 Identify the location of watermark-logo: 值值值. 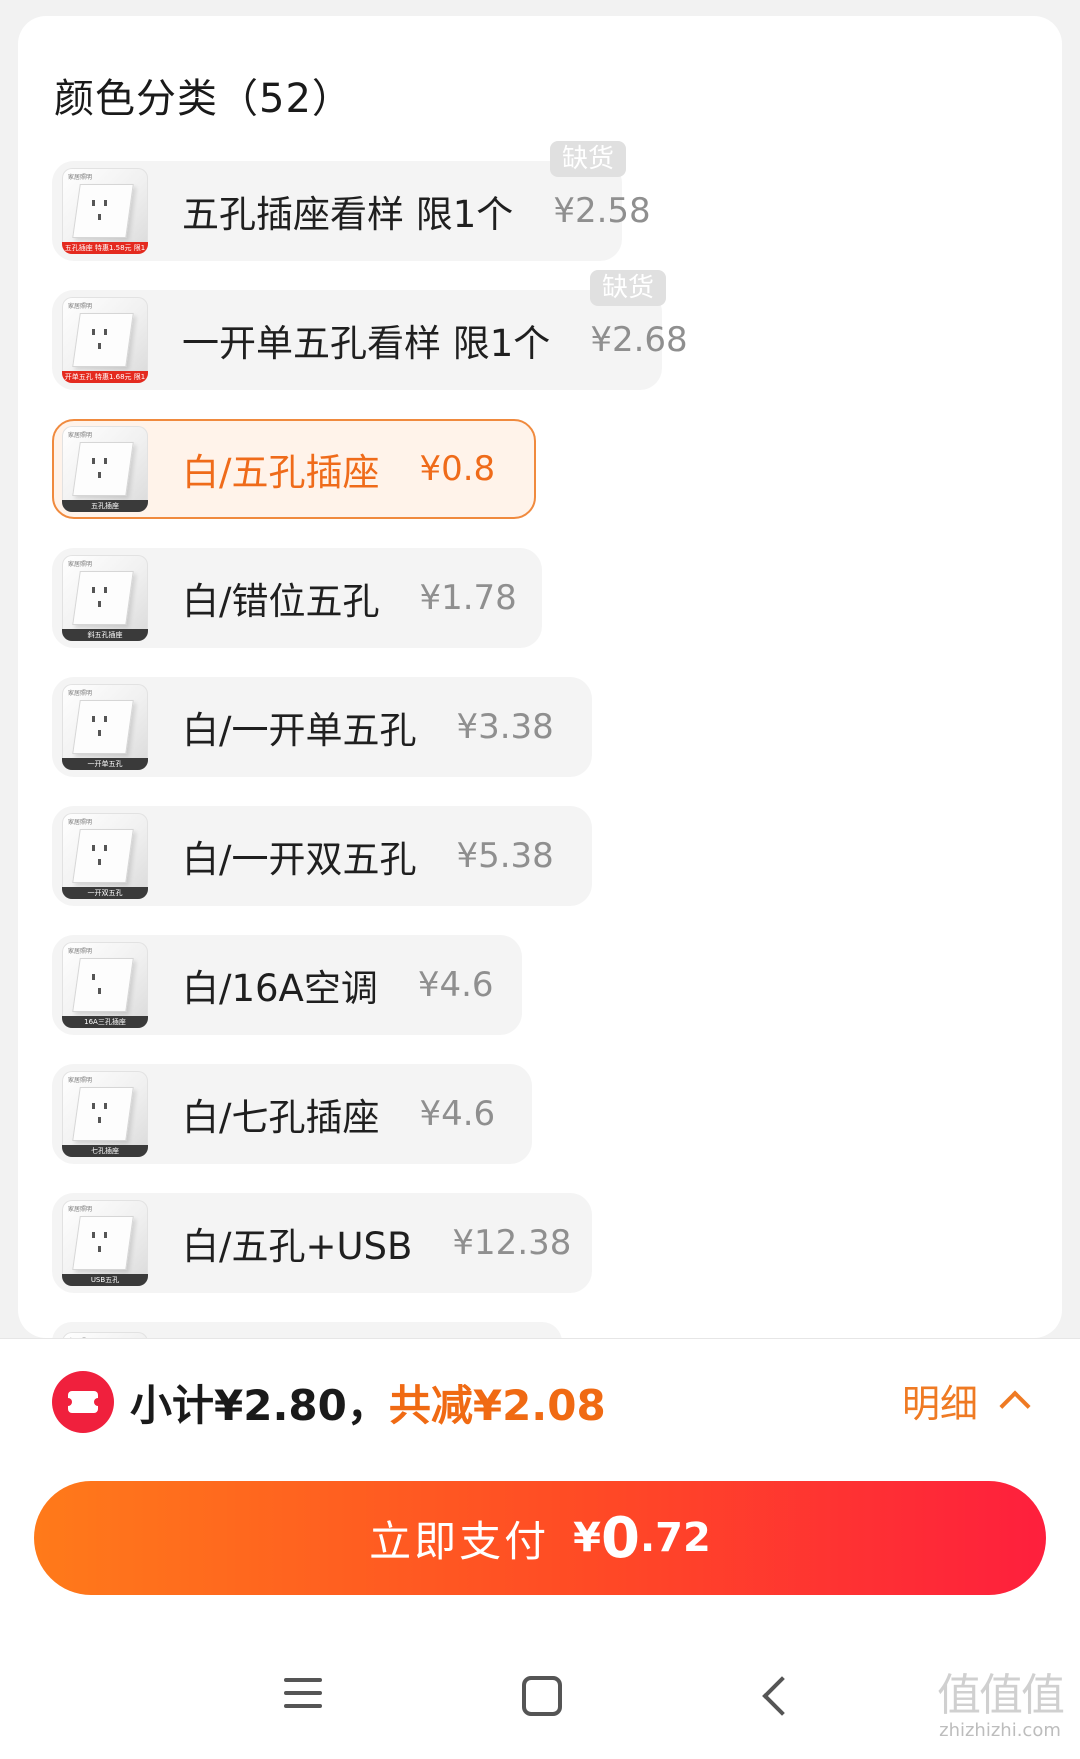
(1001, 1695).